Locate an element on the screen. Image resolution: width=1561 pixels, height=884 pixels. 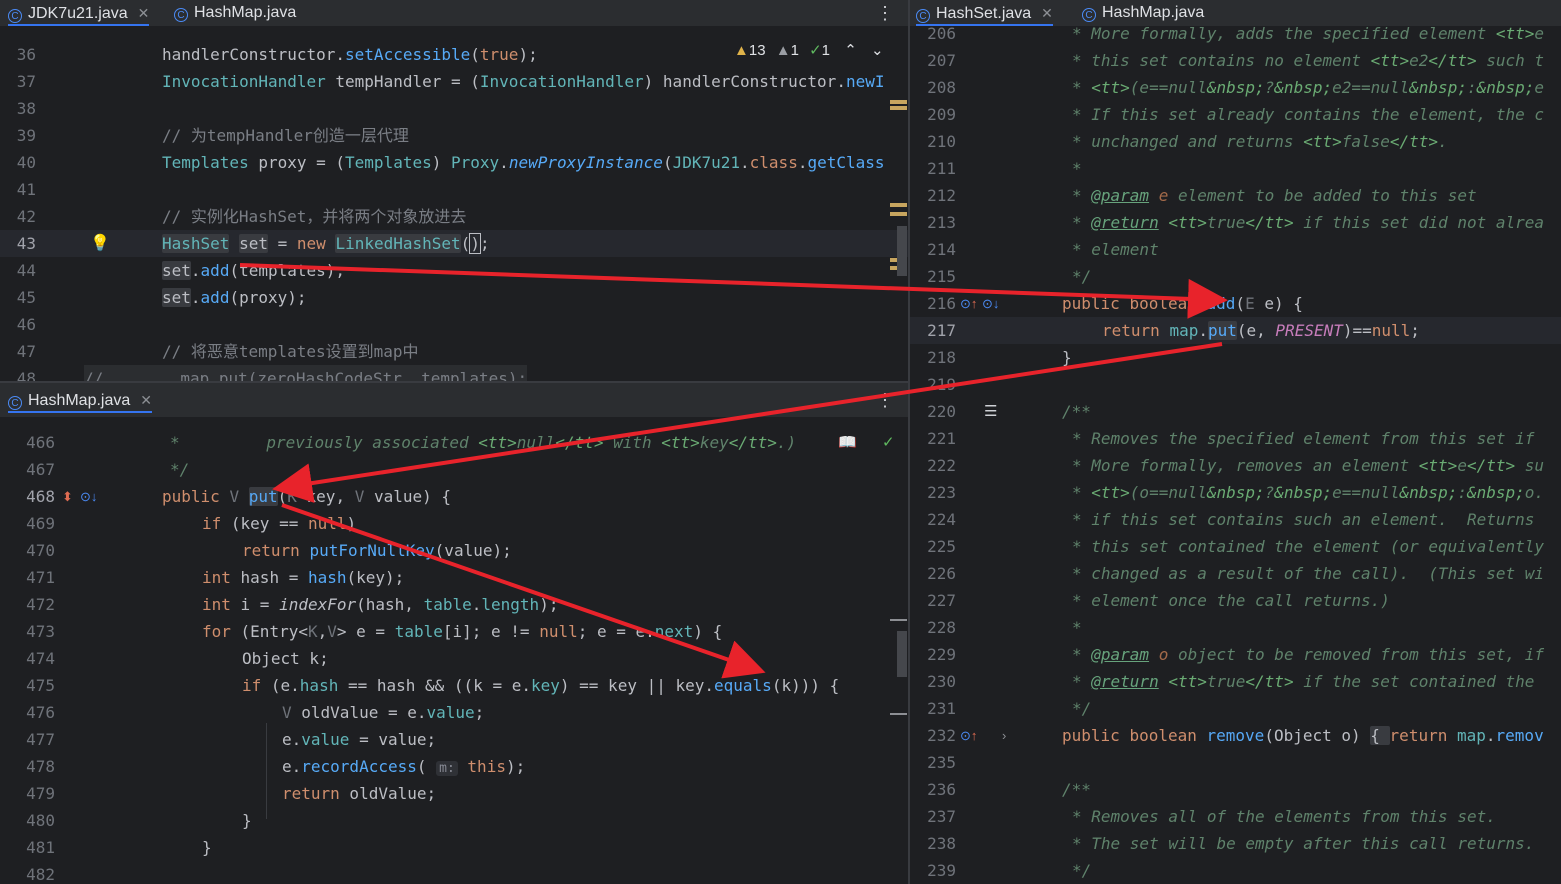
line-number: 231 is located at coordinates (941, 708).